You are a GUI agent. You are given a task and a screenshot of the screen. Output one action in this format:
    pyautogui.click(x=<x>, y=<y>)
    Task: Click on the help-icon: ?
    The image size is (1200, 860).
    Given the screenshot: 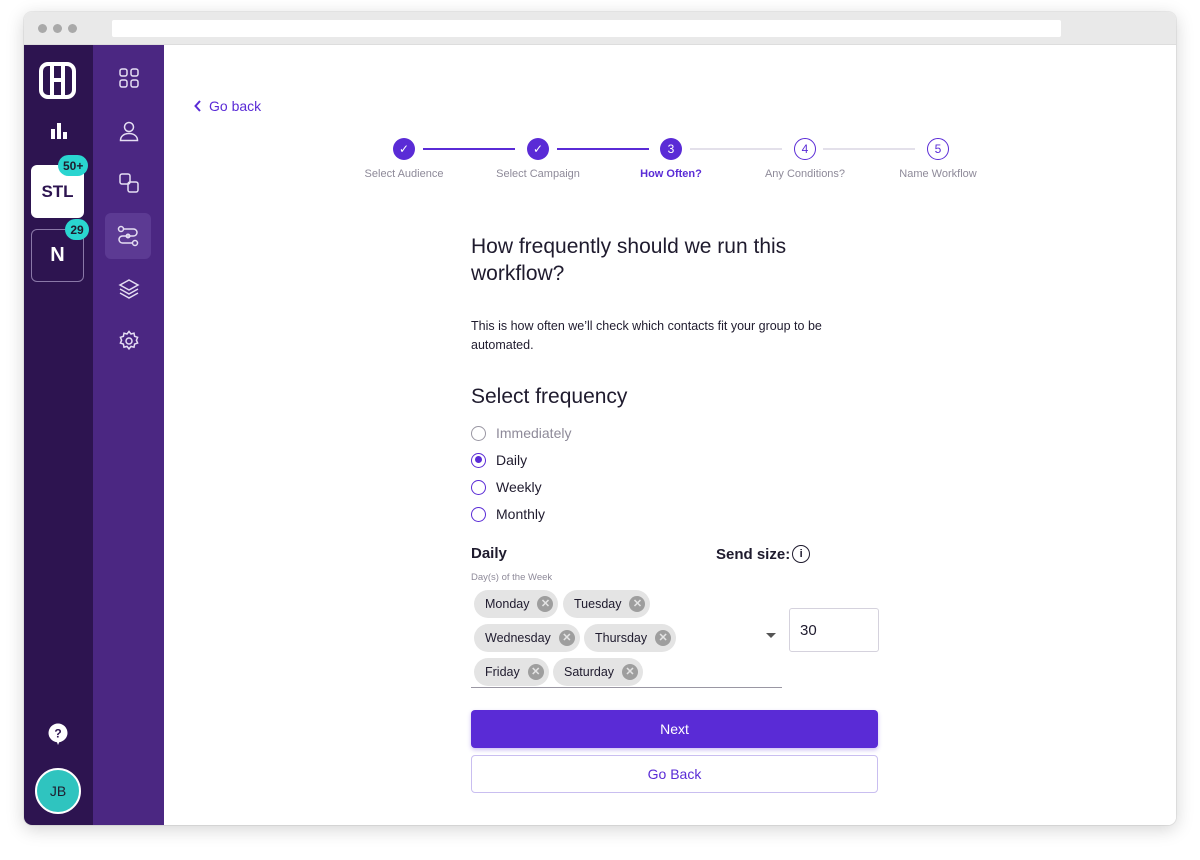 What is the action you would take?
    pyautogui.click(x=58, y=734)
    